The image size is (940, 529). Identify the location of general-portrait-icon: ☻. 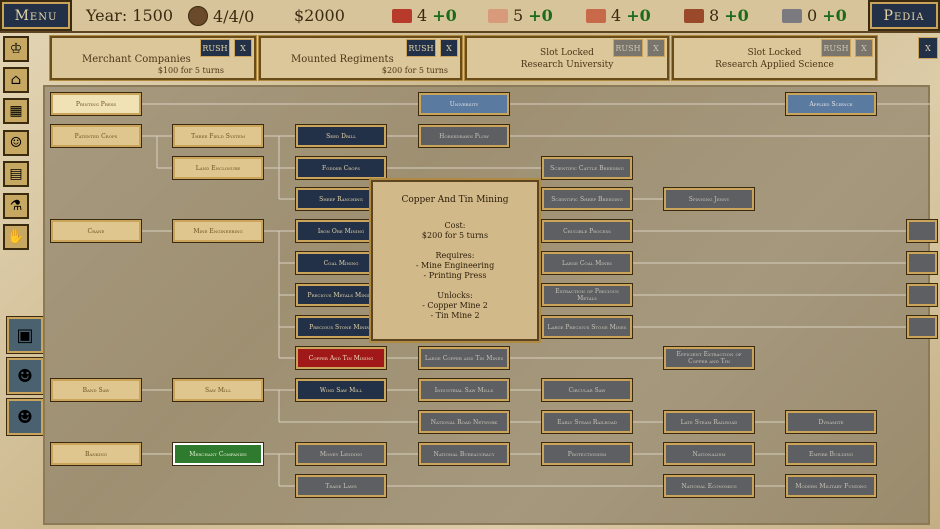
(25, 417).